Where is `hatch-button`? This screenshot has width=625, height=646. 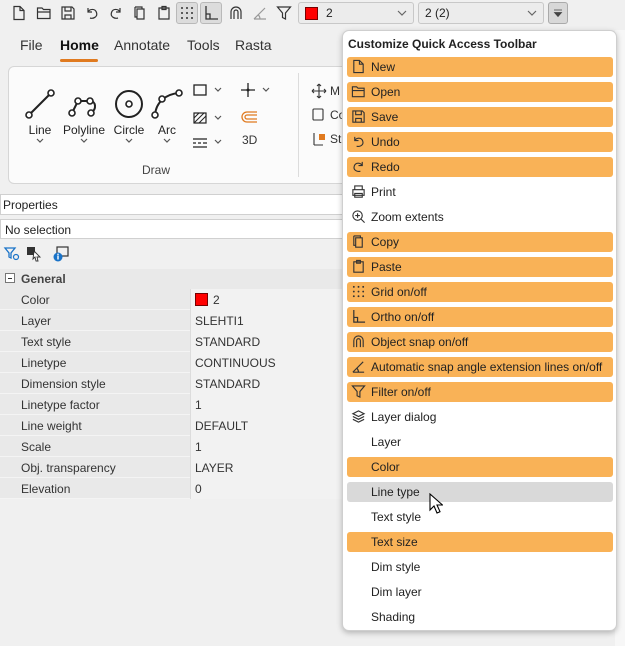 hatch-button is located at coordinates (207, 118).